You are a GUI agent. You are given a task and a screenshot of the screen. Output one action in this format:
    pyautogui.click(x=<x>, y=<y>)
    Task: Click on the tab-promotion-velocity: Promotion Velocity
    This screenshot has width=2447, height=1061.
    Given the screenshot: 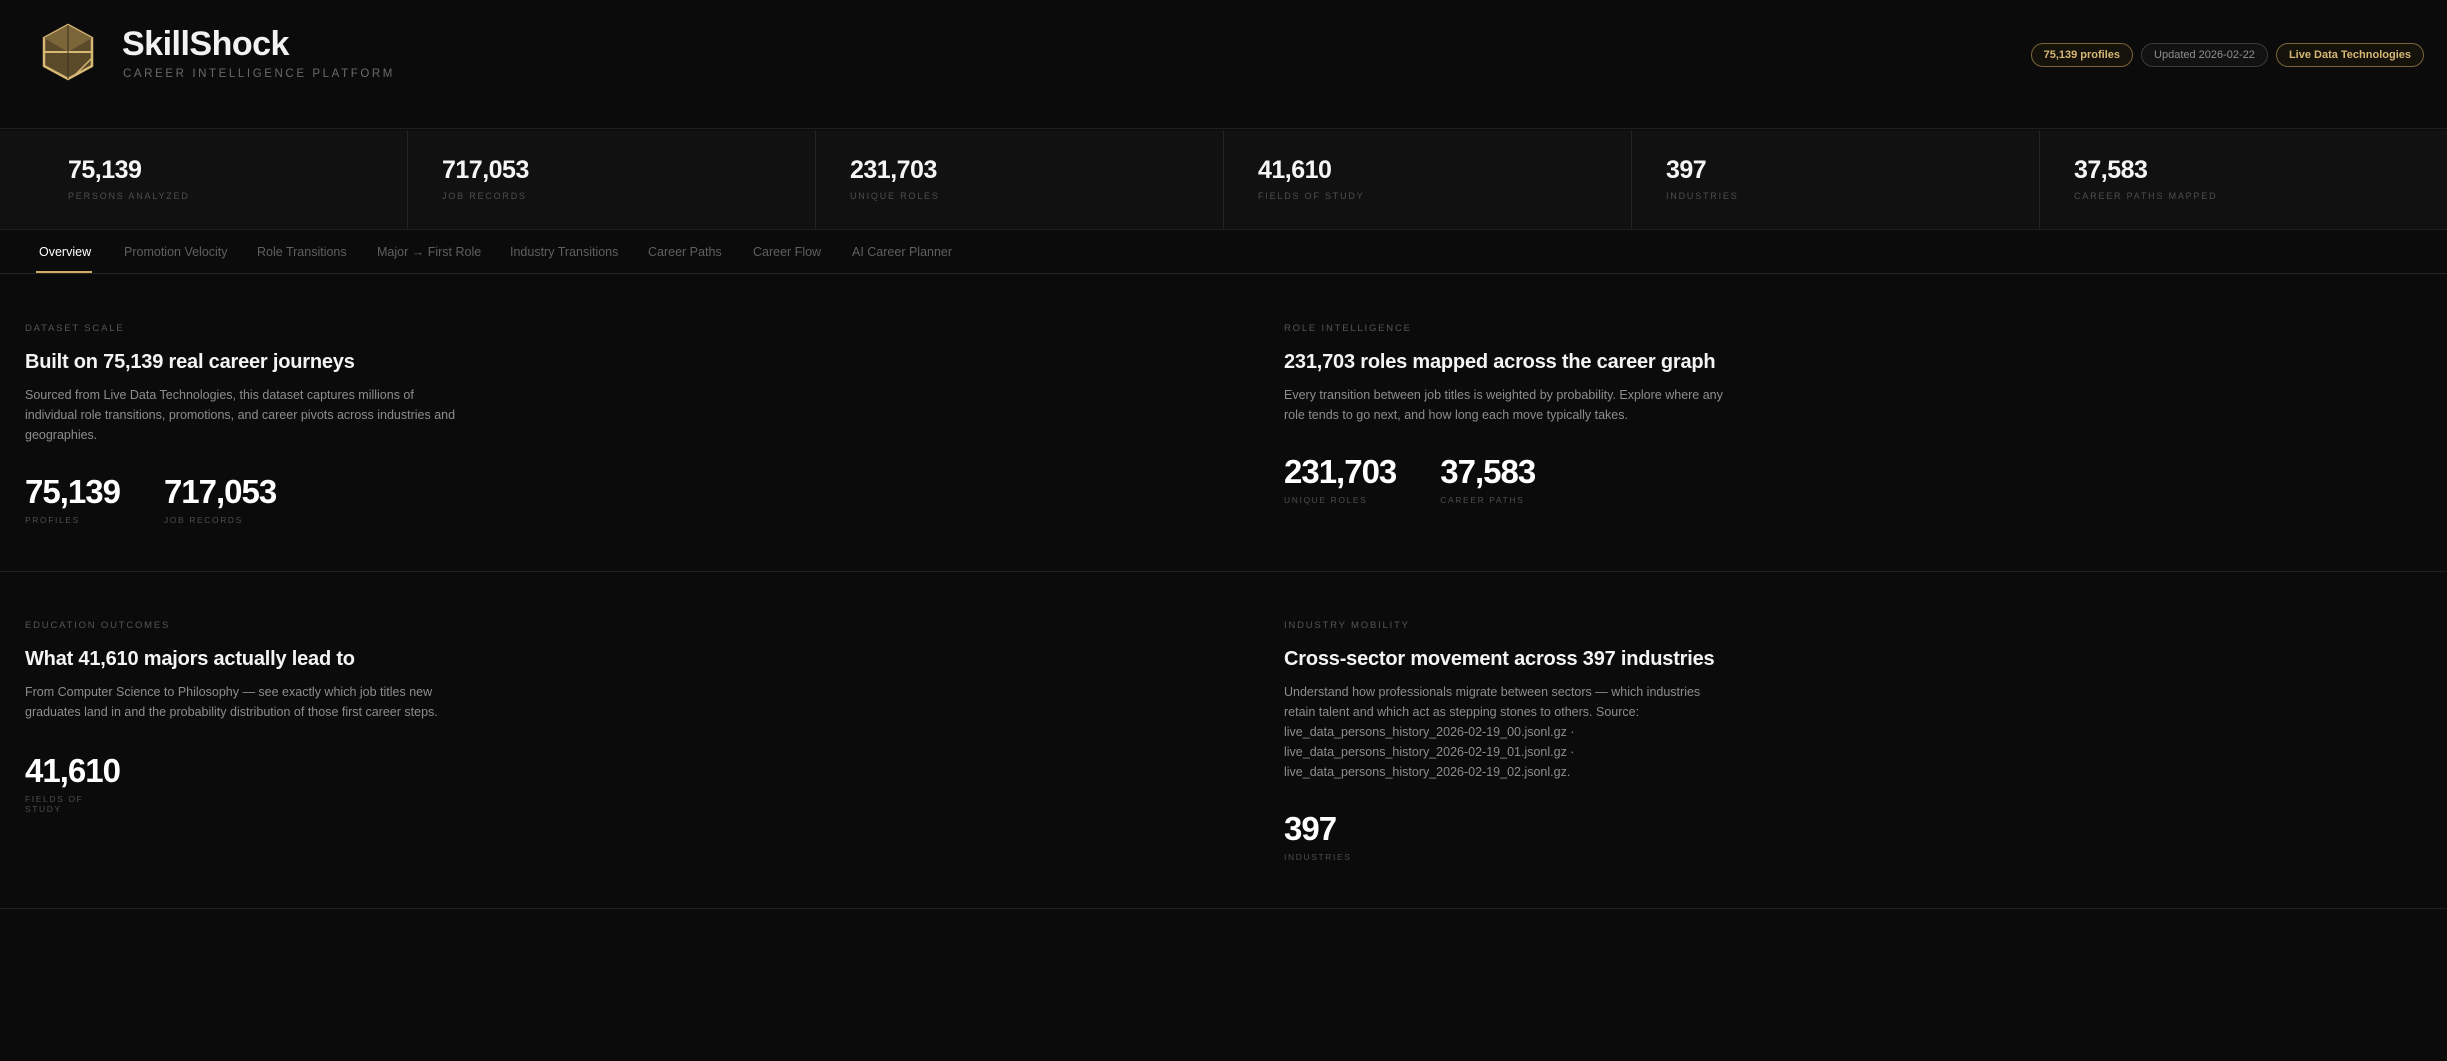 What is the action you would take?
    pyautogui.click(x=176, y=252)
    